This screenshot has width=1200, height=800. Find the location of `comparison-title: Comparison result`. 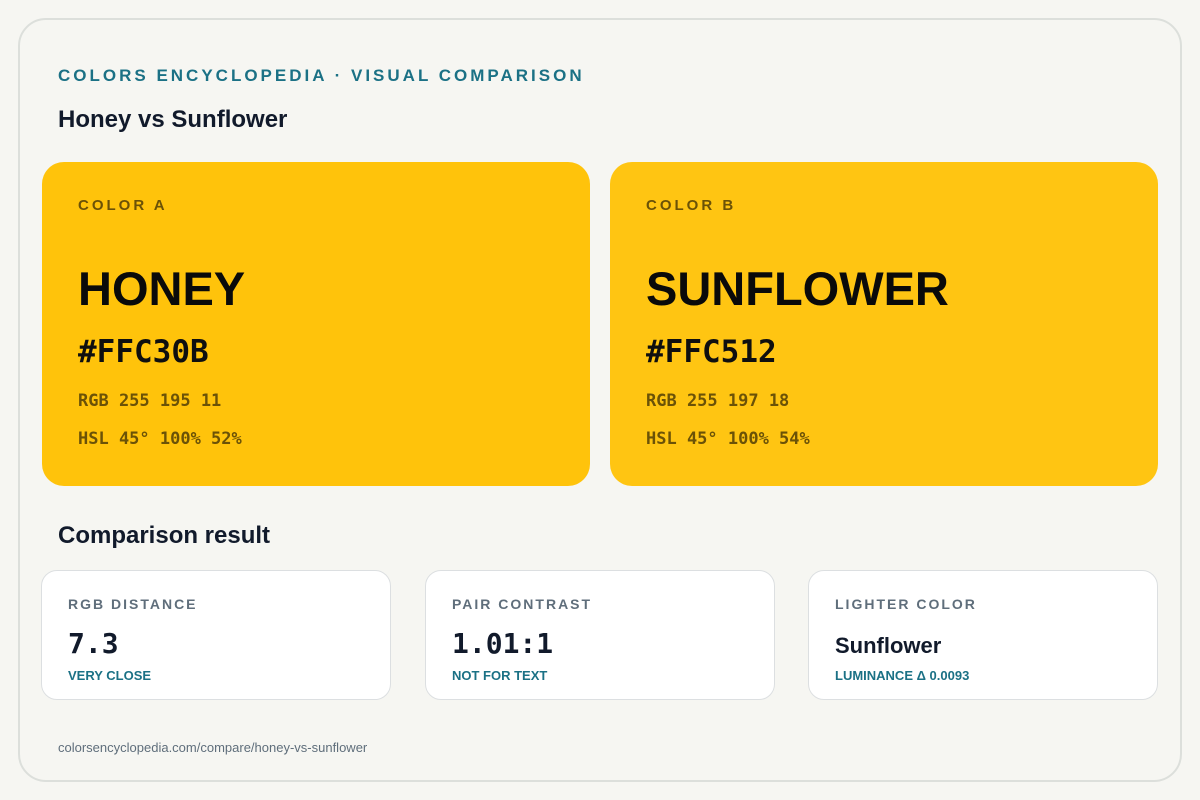

comparison-title: Comparison result is located at coordinates (164, 535).